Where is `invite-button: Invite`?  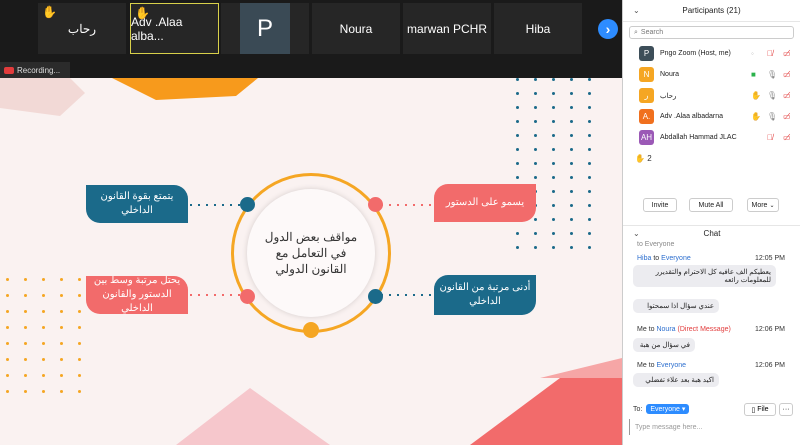 invite-button: Invite is located at coordinates (660, 205).